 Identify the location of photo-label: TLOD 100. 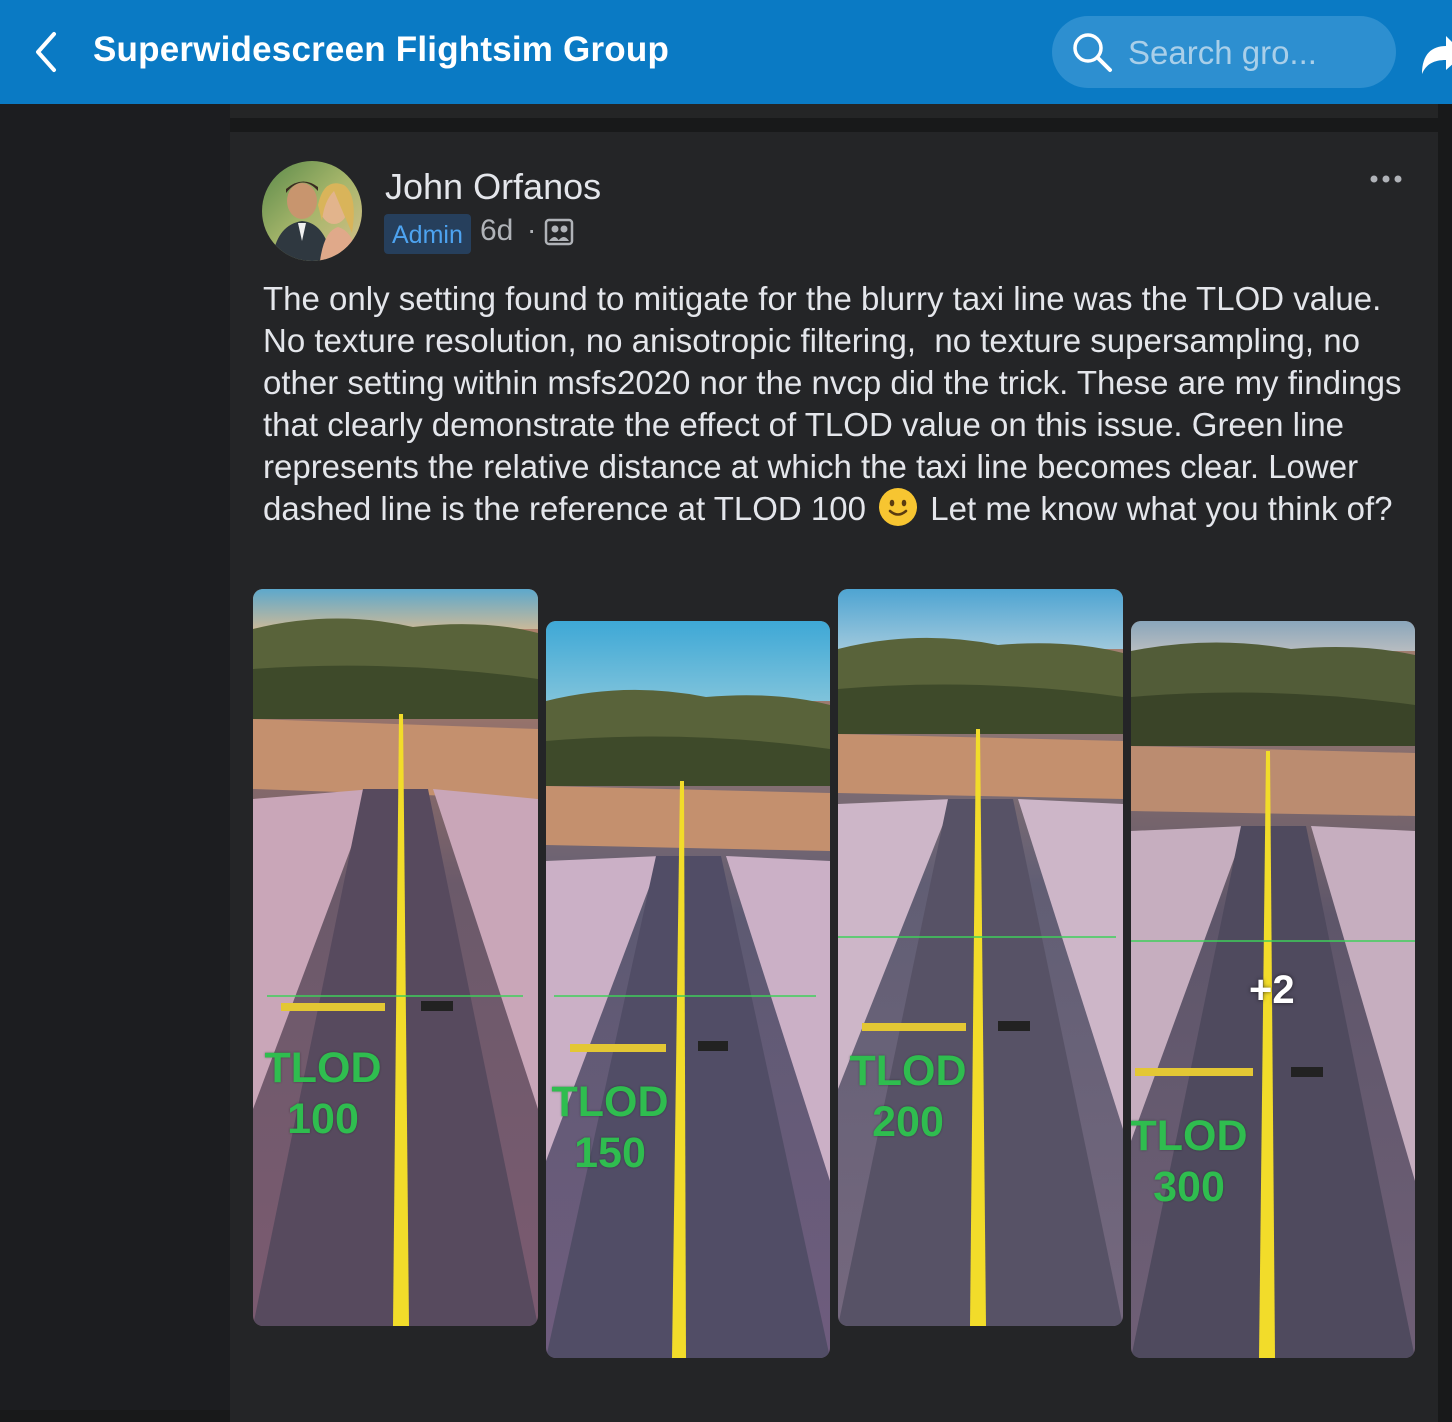
(323, 1094).